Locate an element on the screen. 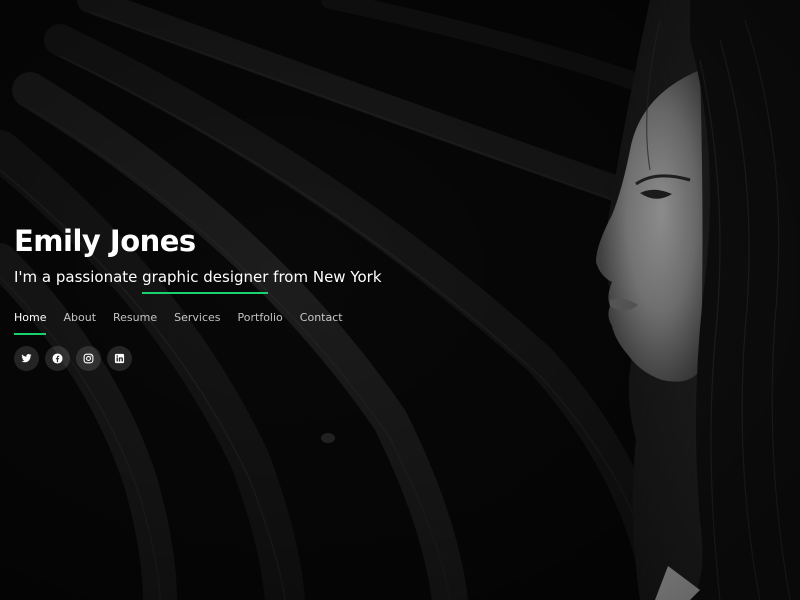  facebook-icon is located at coordinates (57, 358).